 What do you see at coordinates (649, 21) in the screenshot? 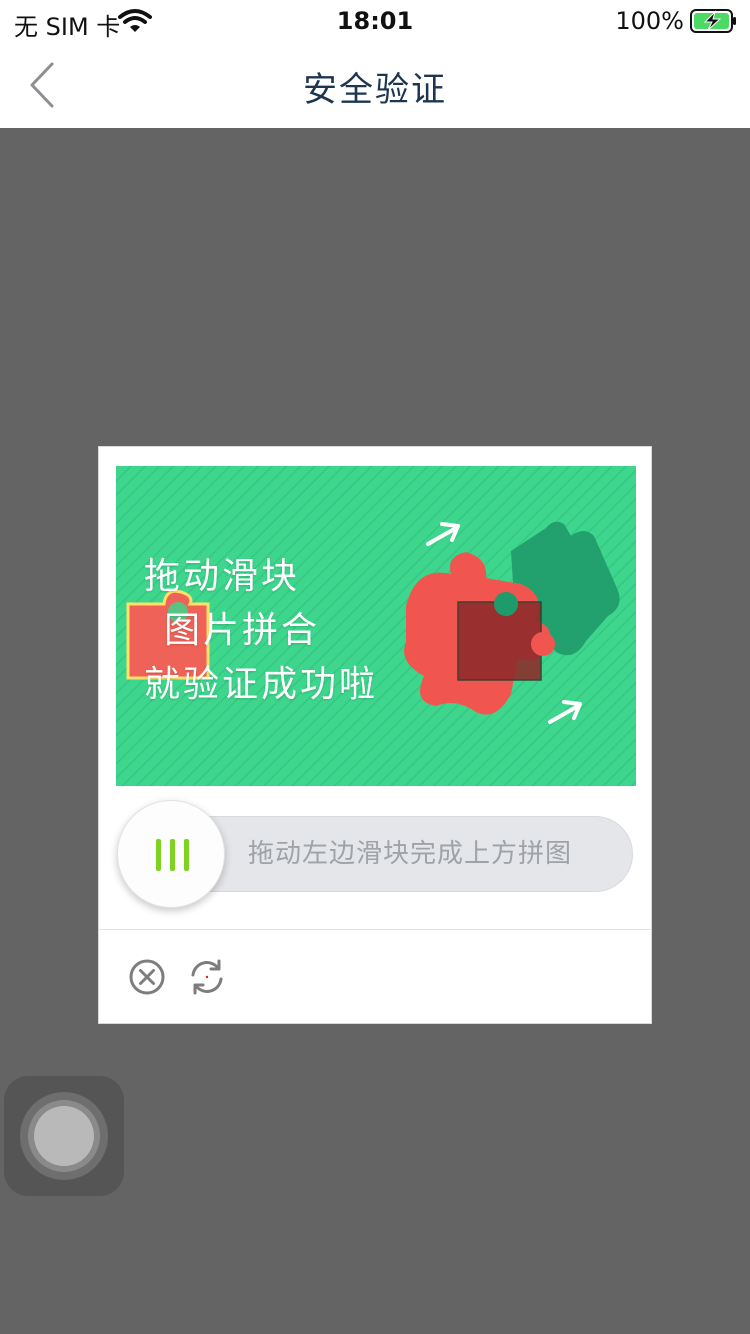
I see `battery-percent: 100%` at bounding box center [649, 21].